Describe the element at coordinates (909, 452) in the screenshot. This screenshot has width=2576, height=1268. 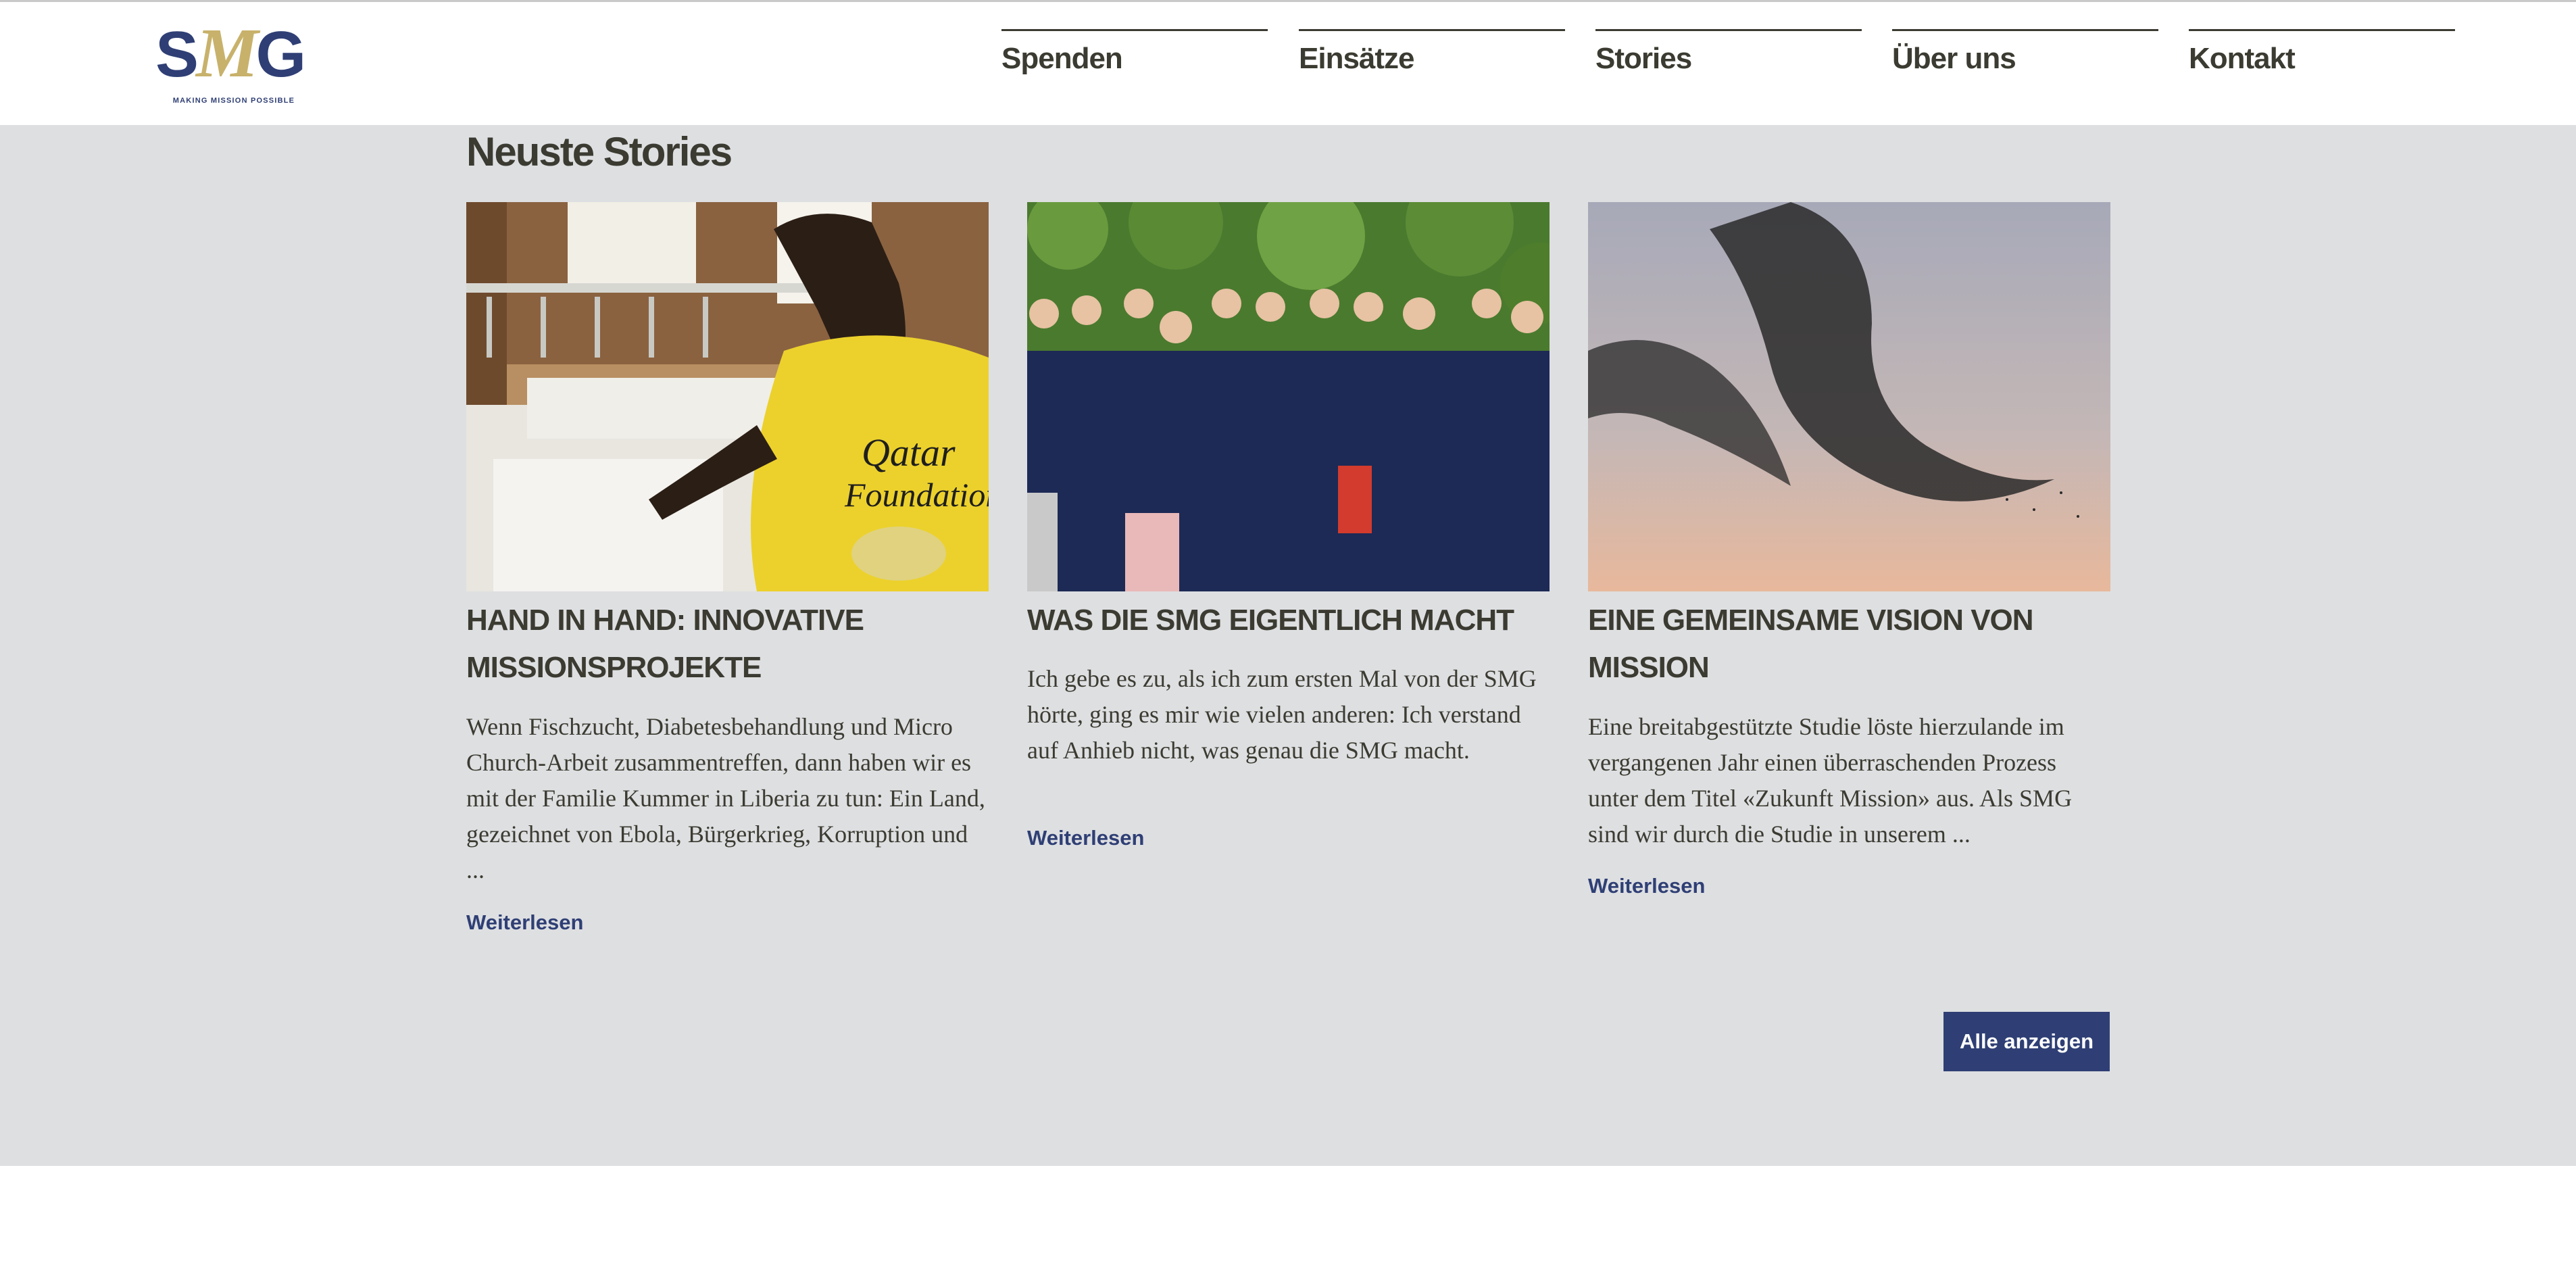
I see `svg-text: Qatar` at that location.